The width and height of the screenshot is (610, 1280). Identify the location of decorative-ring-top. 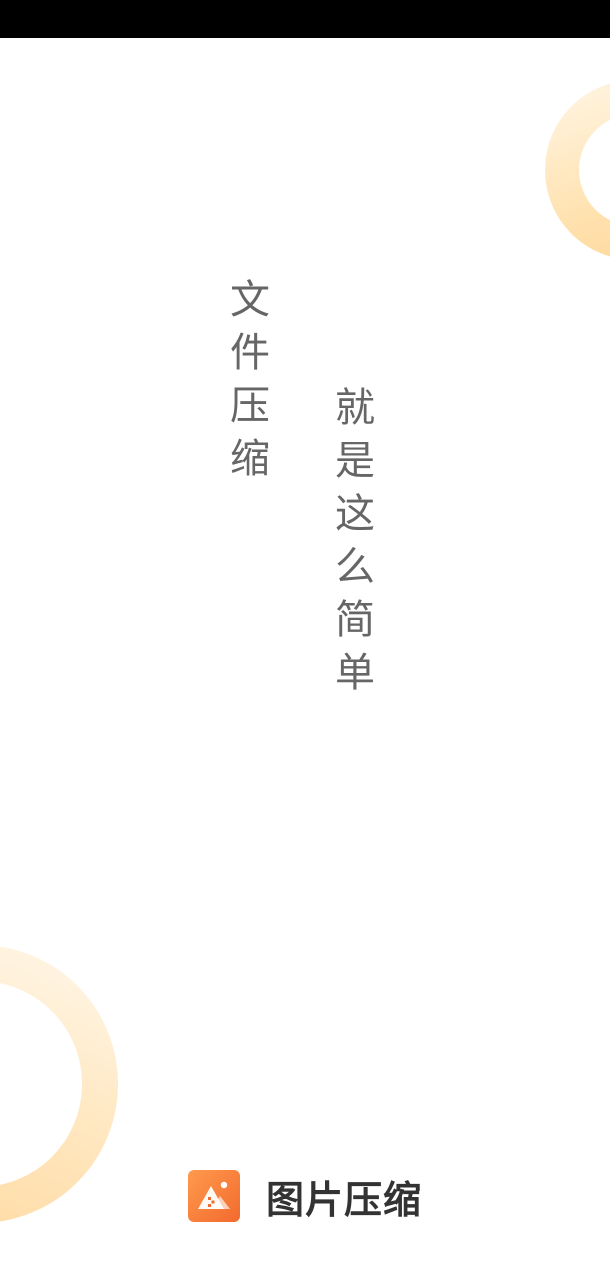
(577, 170).